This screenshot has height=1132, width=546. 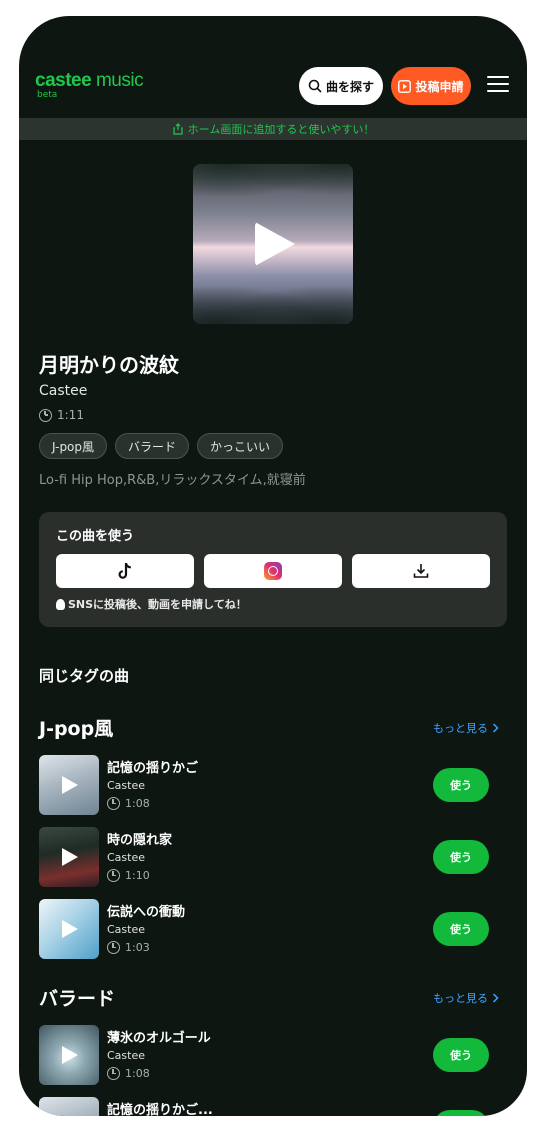 What do you see at coordinates (405, 86) in the screenshot?
I see `video-play-icon` at bounding box center [405, 86].